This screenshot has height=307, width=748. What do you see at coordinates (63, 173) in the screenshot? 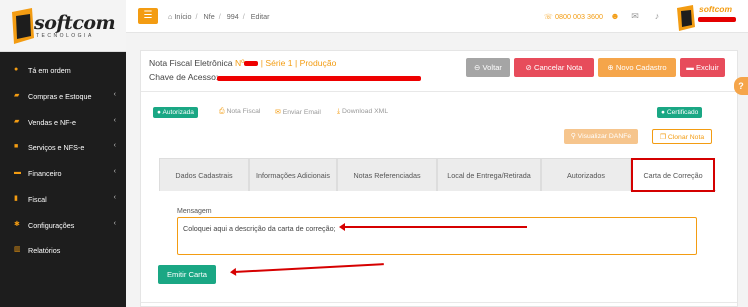
I see `sidebar-item-financeiro: ▬ Financeiro ‹` at bounding box center [63, 173].